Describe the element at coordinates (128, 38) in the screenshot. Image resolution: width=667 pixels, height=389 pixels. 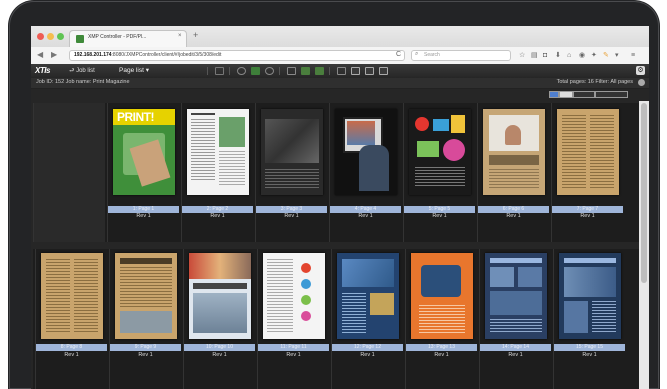
I see `browser-tab: XMP Controller - PDF/Pl... ×` at that location.